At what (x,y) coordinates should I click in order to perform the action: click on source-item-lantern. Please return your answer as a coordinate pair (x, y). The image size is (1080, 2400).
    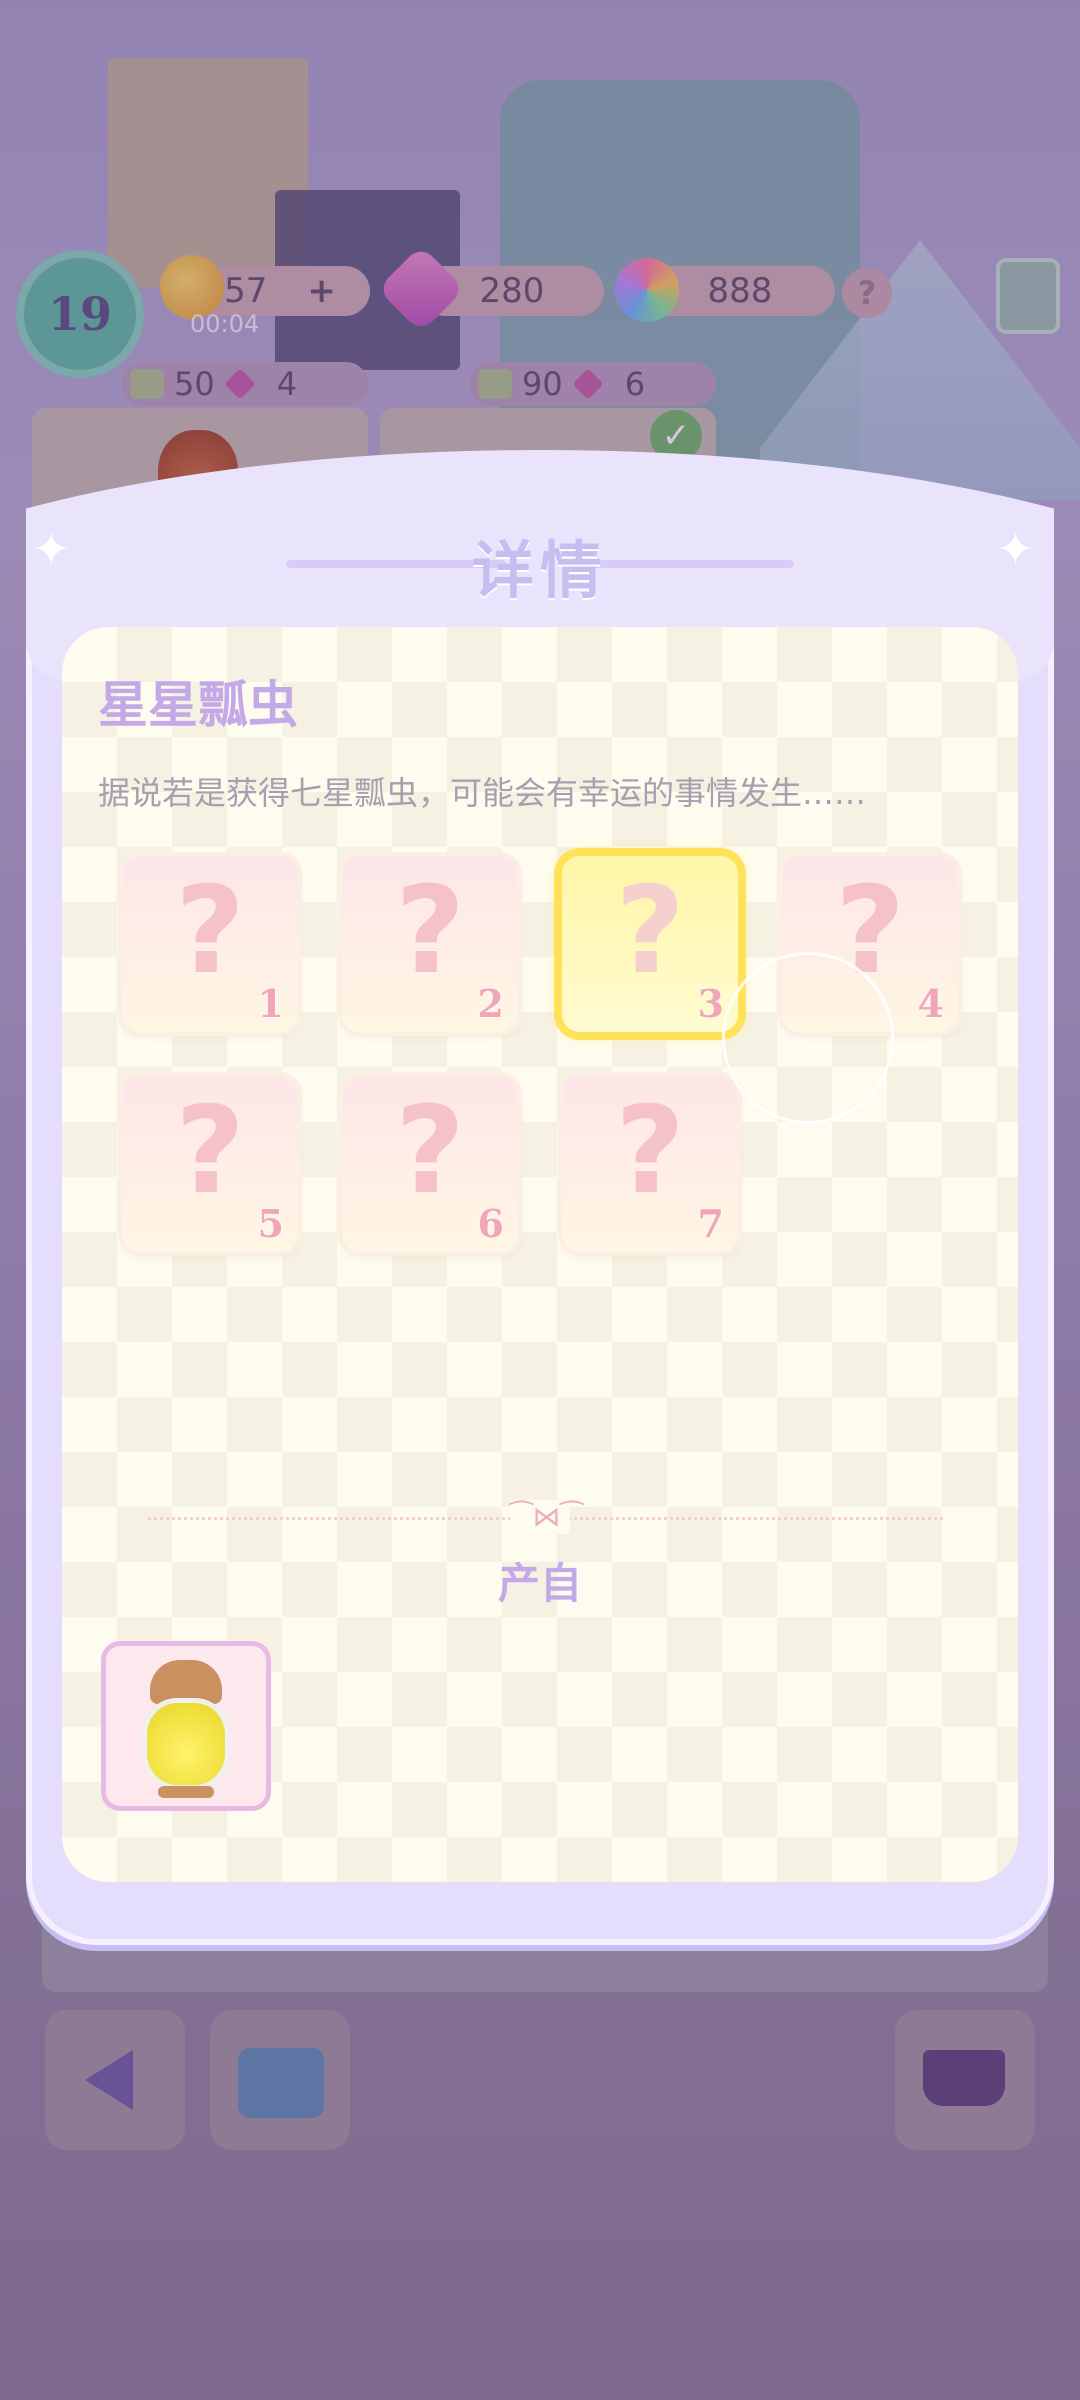
    Looking at the image, I should click on (186, 1726).